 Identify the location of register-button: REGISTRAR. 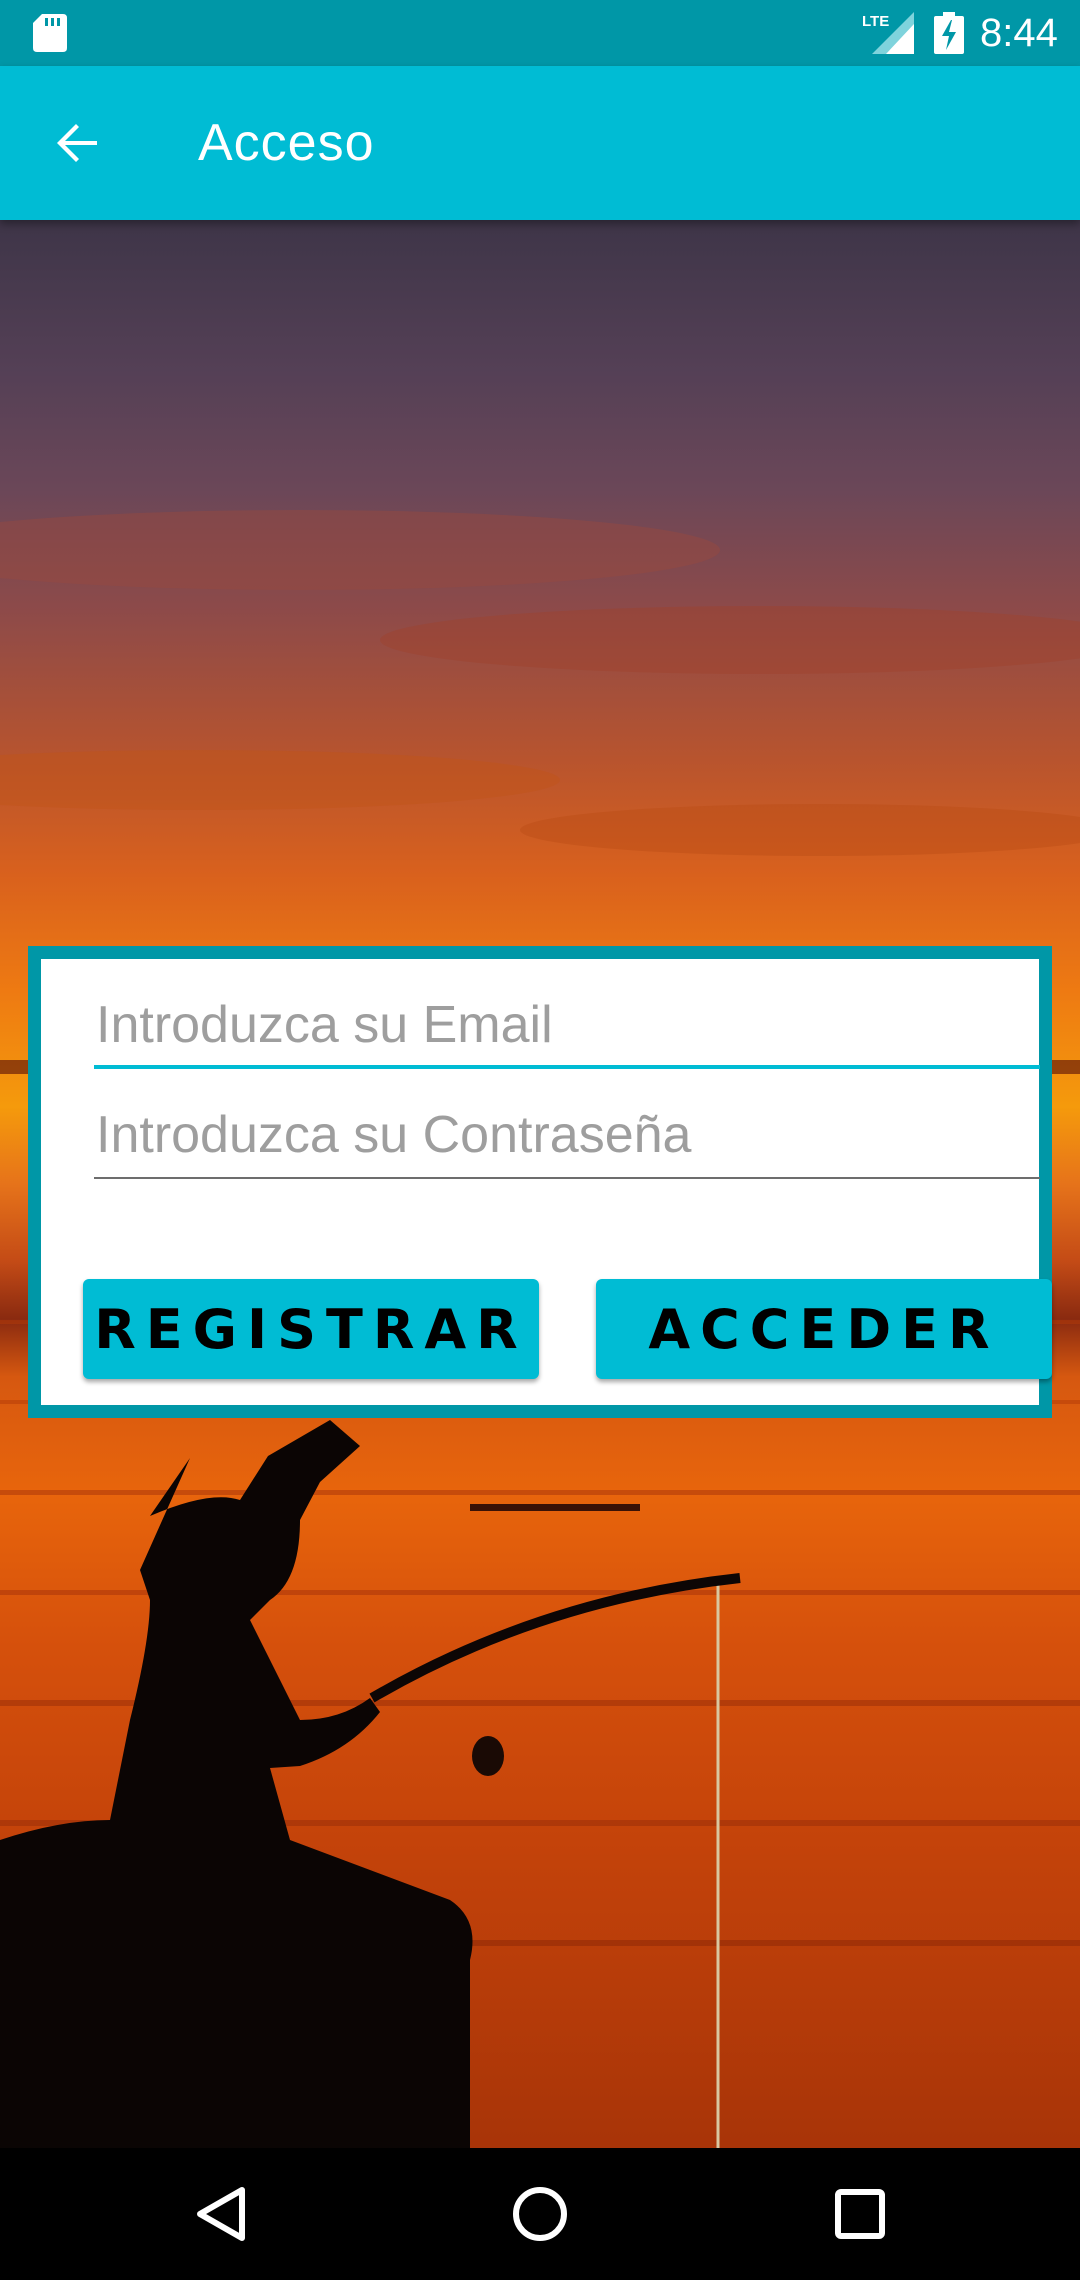
(311, 1329).